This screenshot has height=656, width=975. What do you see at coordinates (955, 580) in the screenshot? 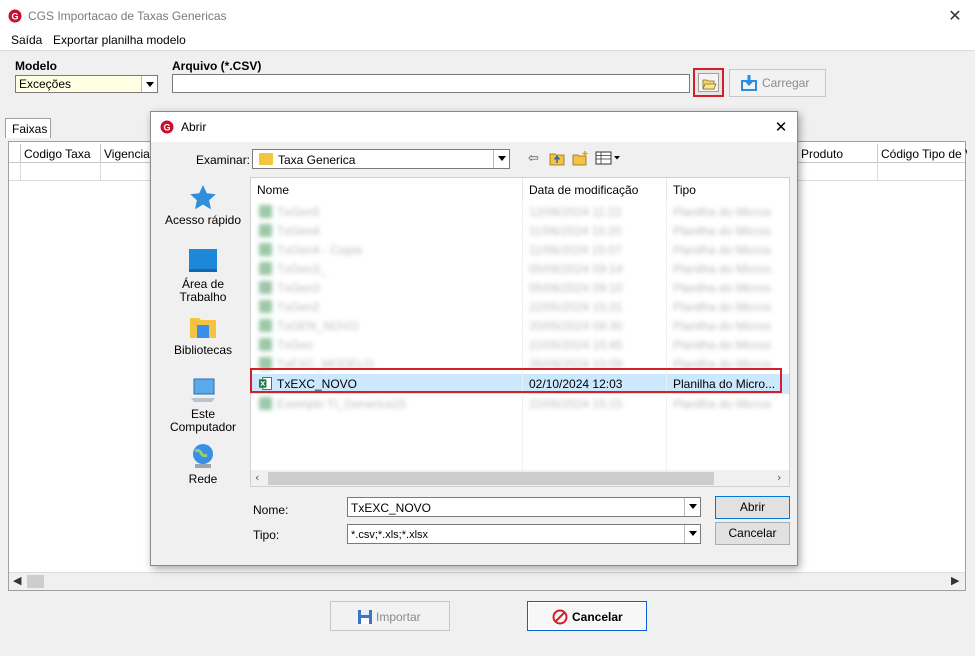
I see `scroll-right-icon: ▶` at bounding box center [955, 580].